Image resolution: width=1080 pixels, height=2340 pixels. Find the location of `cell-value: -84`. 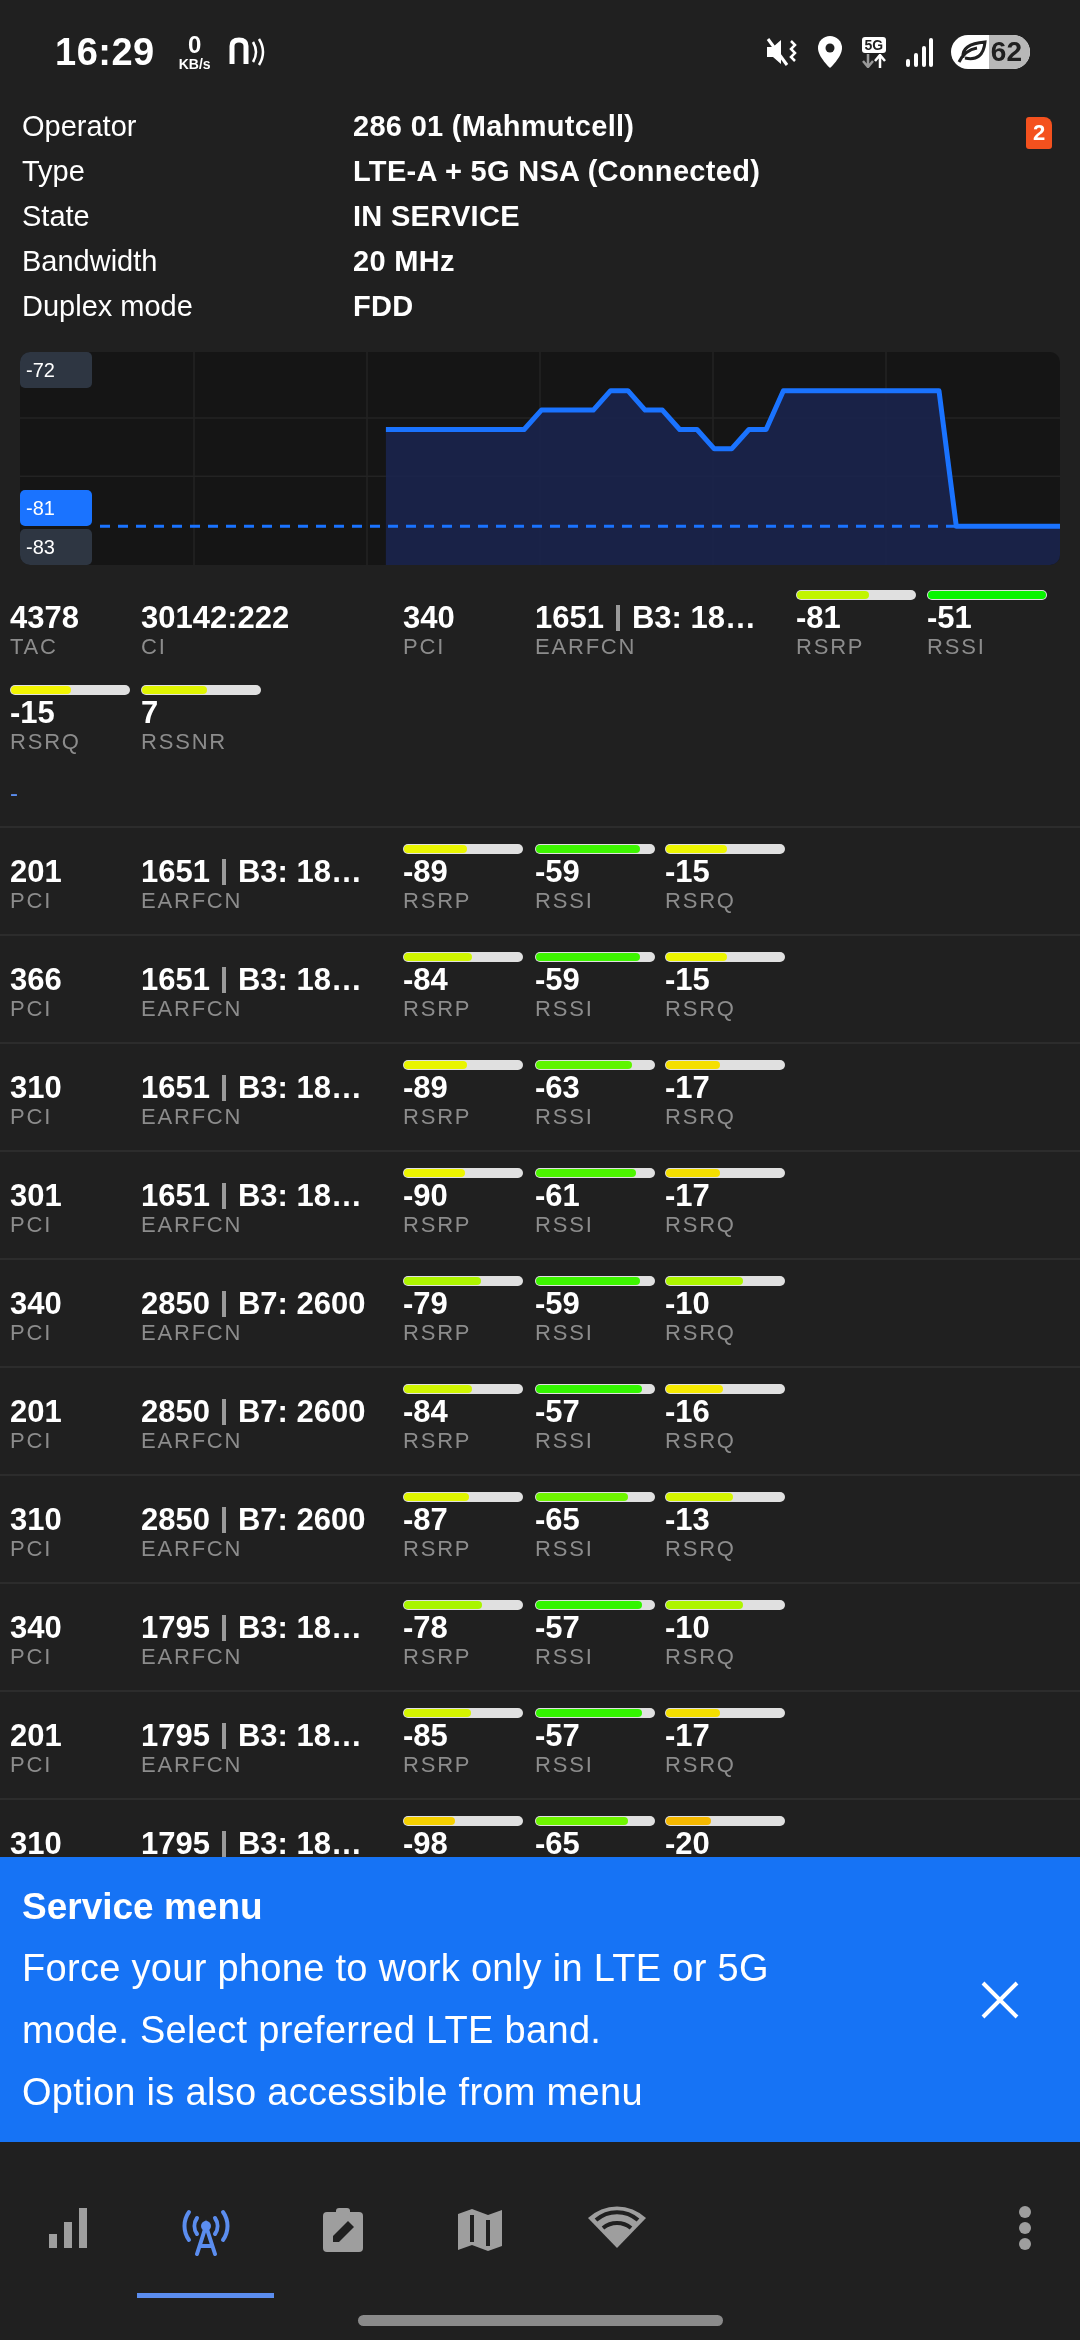

cell-value: -84 is located at coordinates (425, 1412).